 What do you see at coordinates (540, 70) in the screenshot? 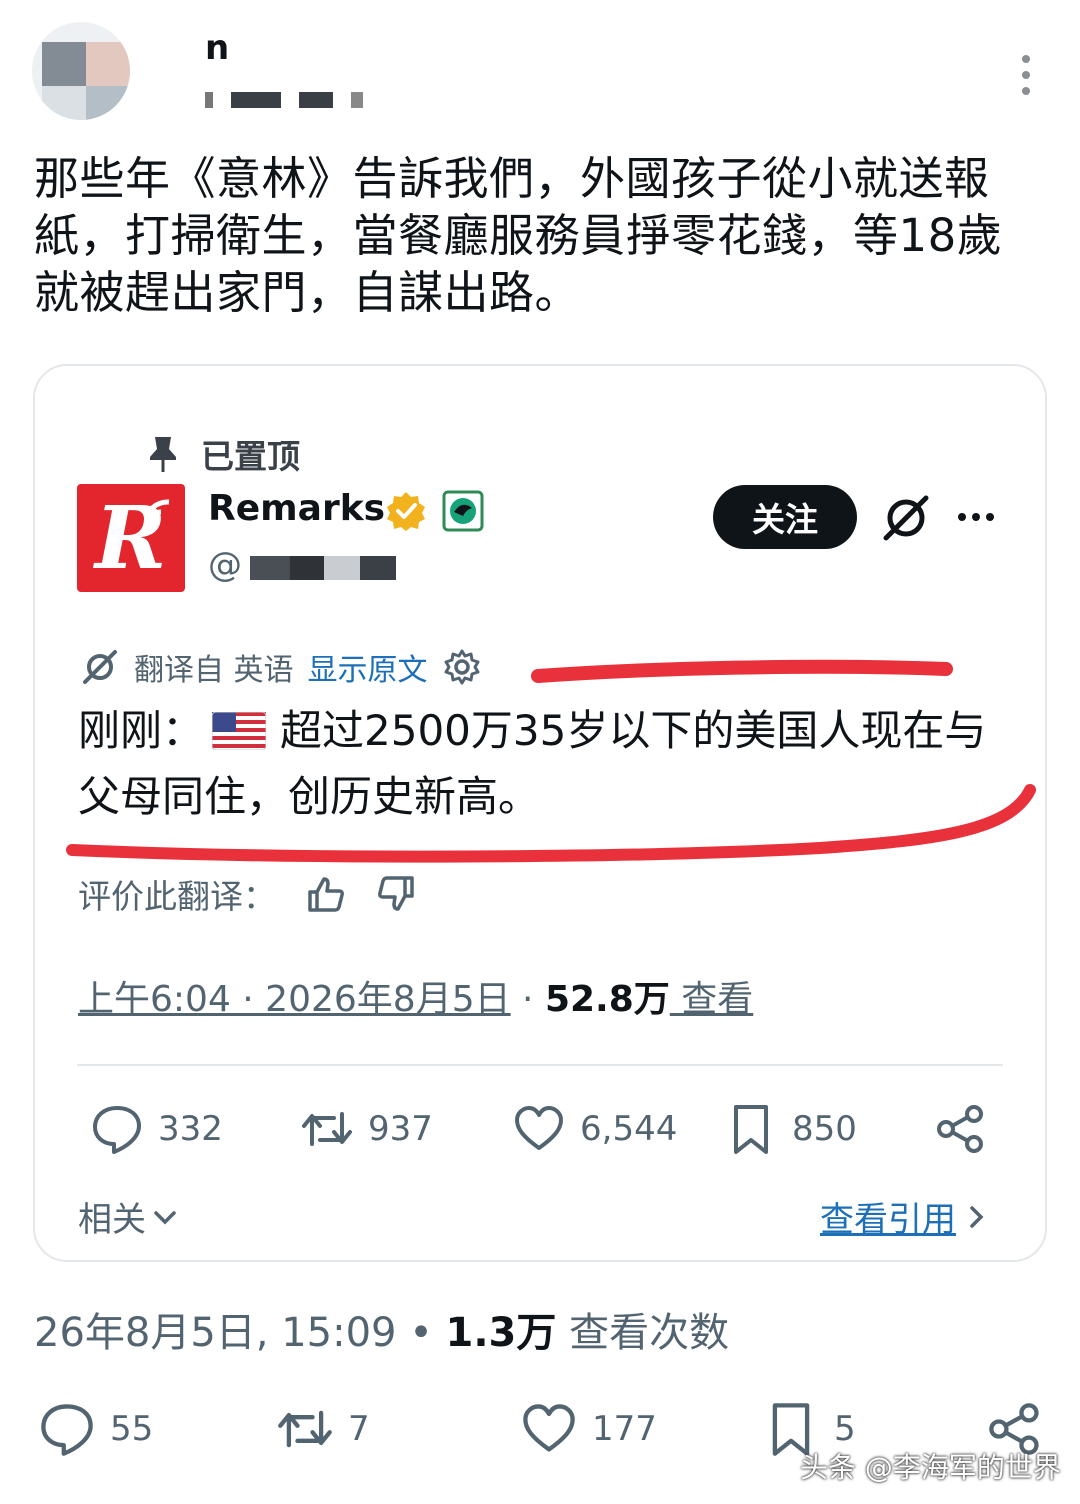
I see `outer-post-header: n` at bounding box center [540, 70].